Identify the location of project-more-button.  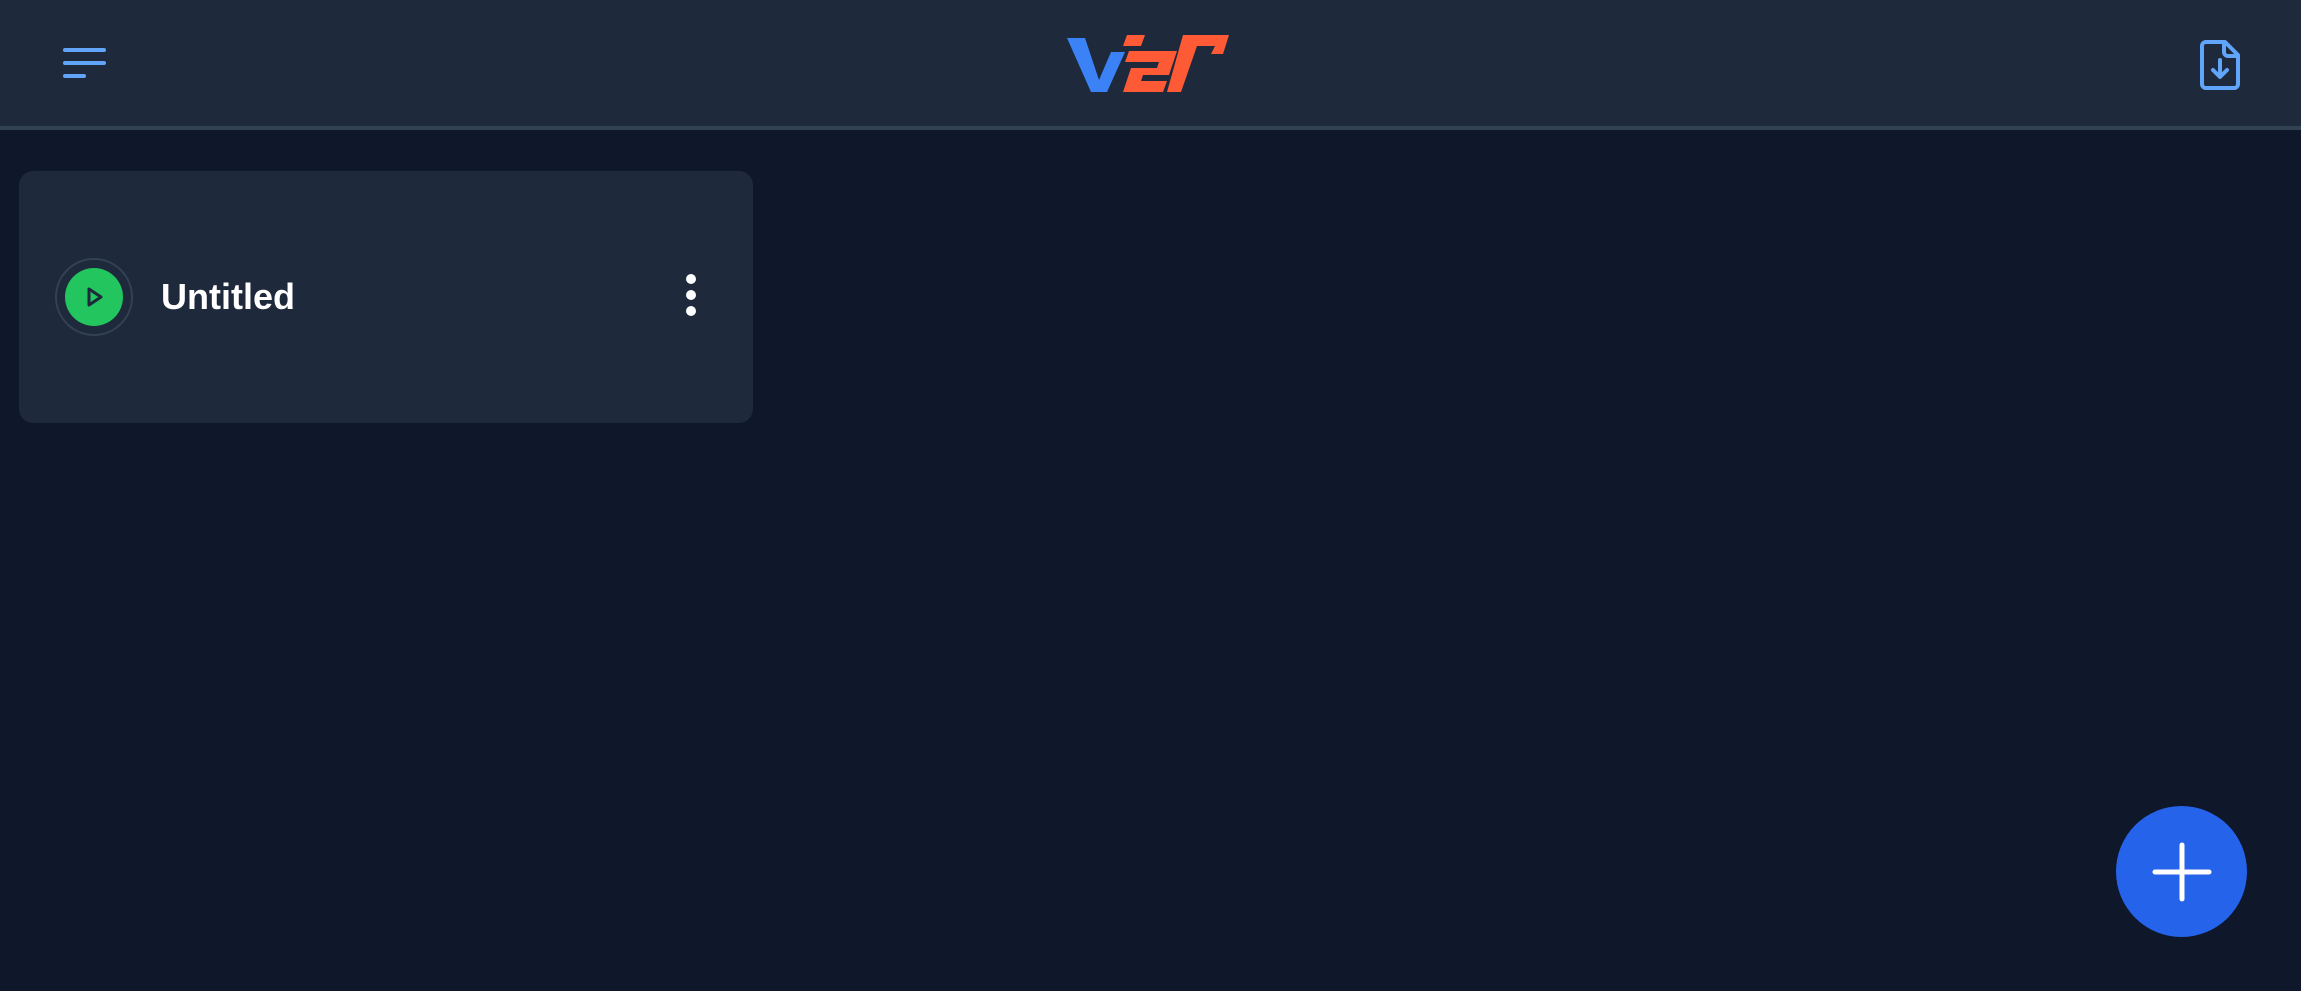
(691, 295).